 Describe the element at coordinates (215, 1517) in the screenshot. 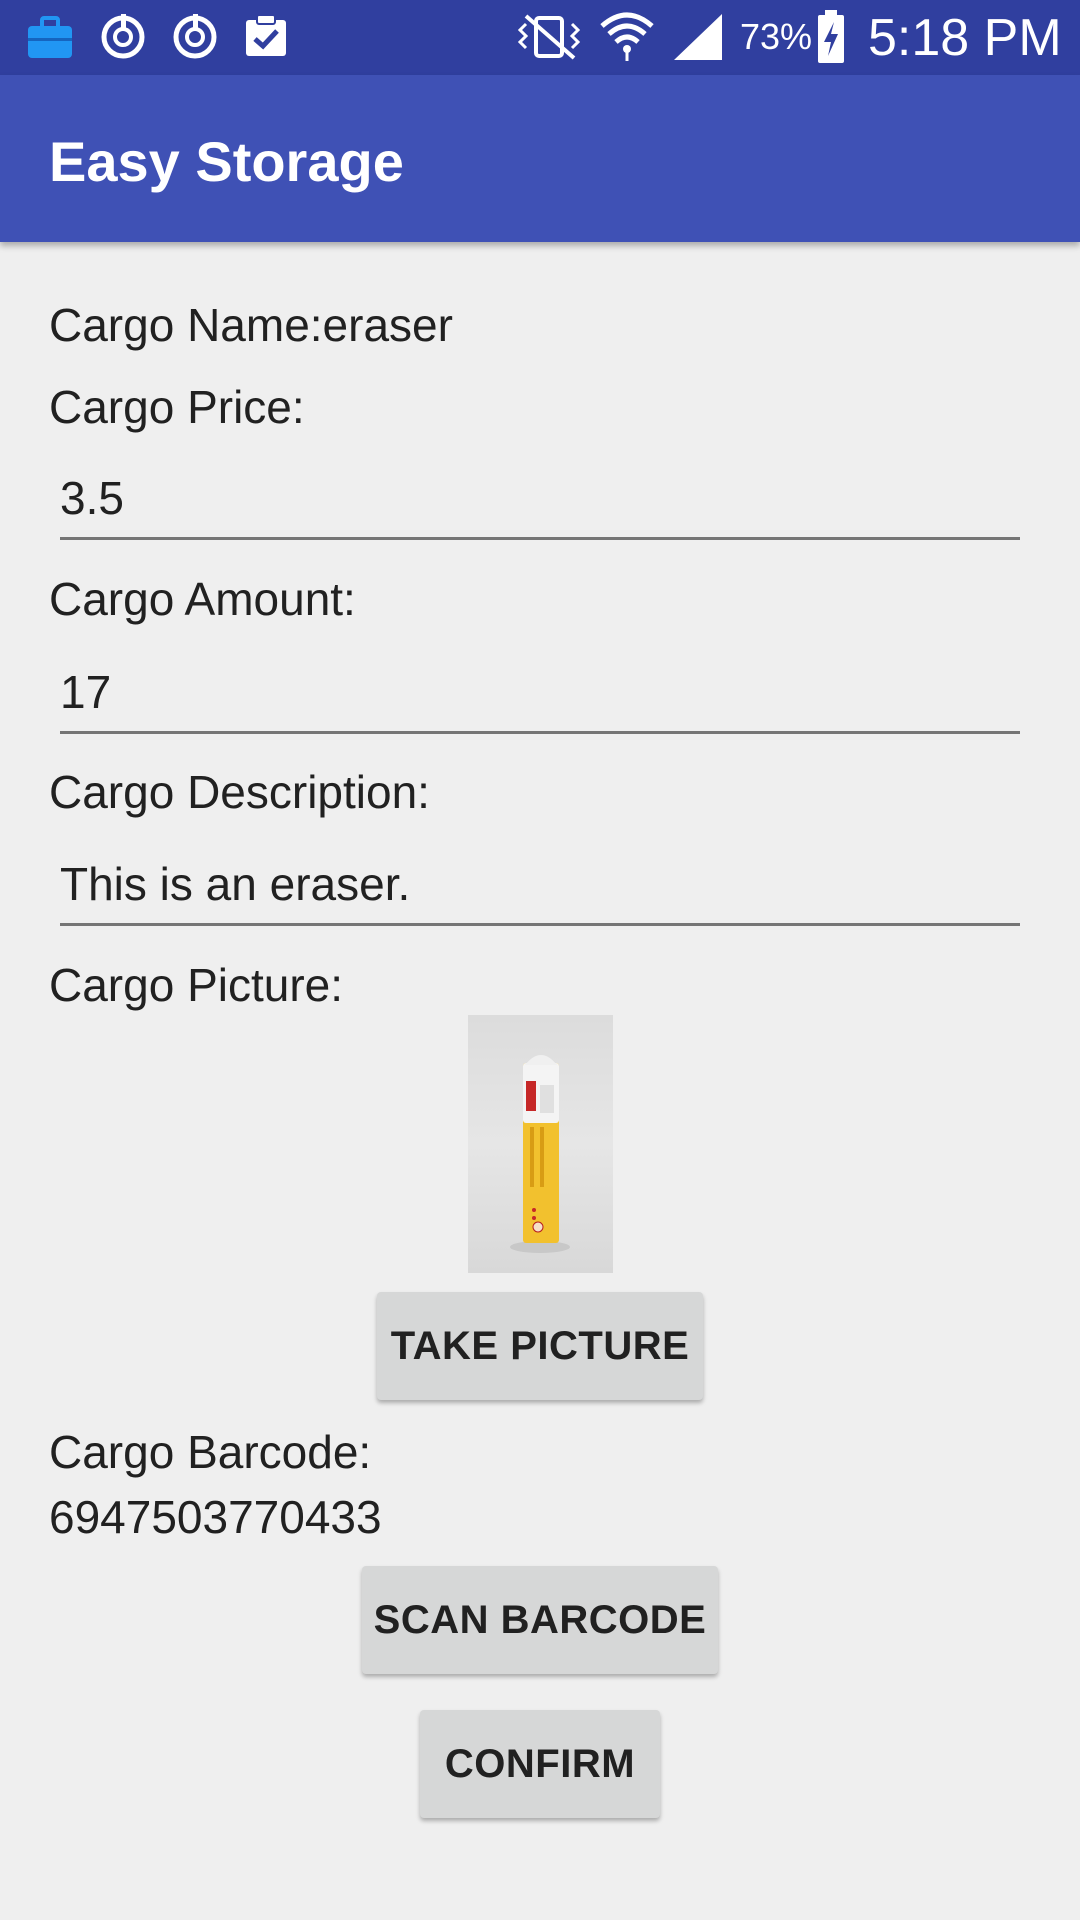

I see `cargo-barcode-value: 6947503770433` at that location.